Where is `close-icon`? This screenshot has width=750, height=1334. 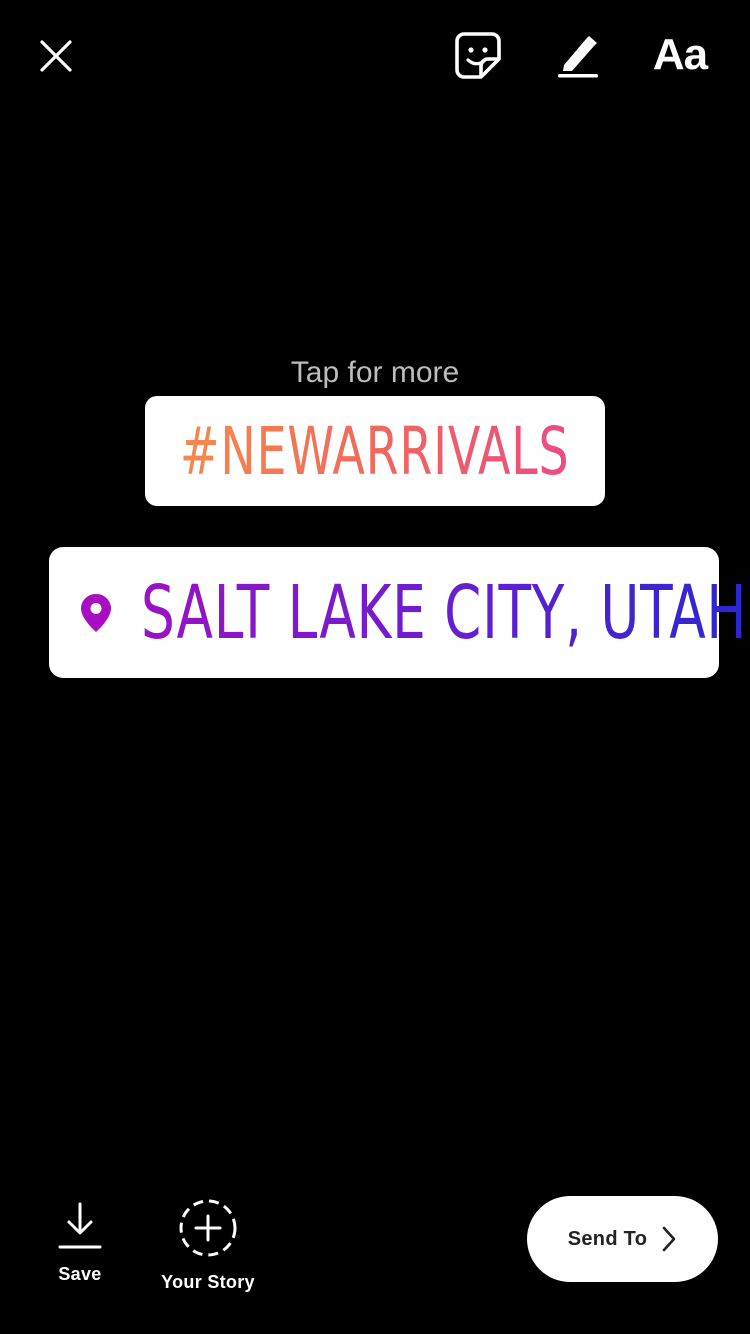
close-icon is located at coordinates (56, 56).